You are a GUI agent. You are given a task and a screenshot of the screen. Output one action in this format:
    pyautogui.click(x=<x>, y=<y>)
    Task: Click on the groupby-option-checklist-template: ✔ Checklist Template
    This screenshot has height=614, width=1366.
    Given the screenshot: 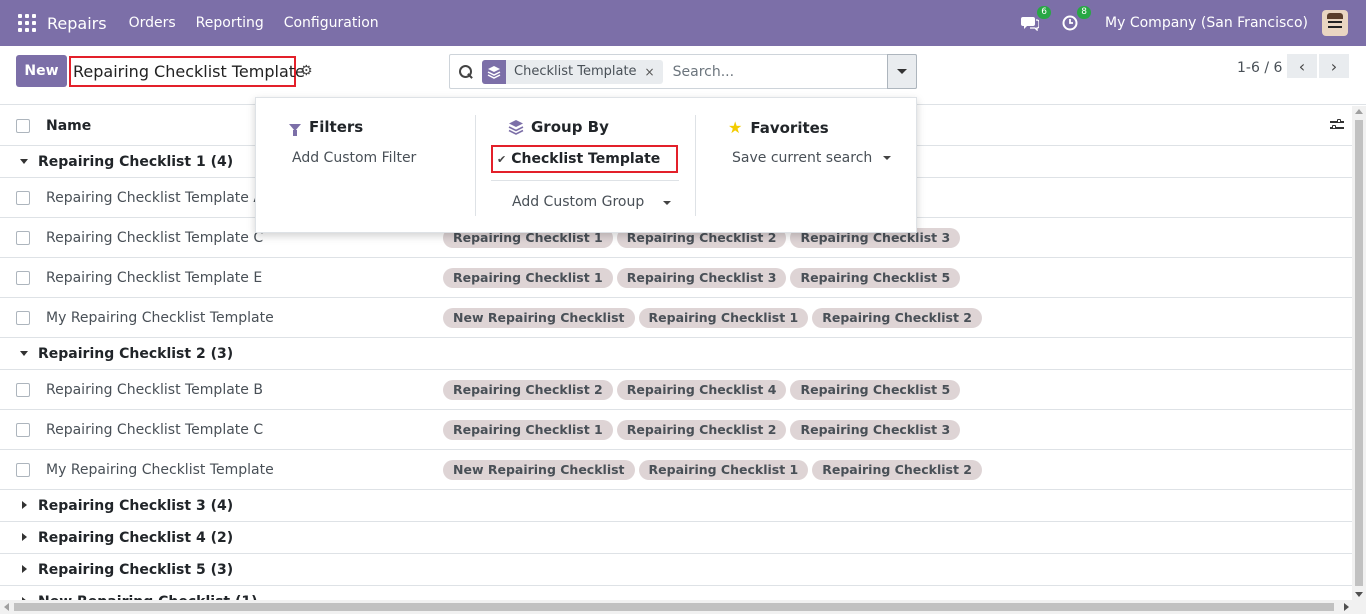 What is the action you would take?
    pyautogui.click(x=584, y=159)
    